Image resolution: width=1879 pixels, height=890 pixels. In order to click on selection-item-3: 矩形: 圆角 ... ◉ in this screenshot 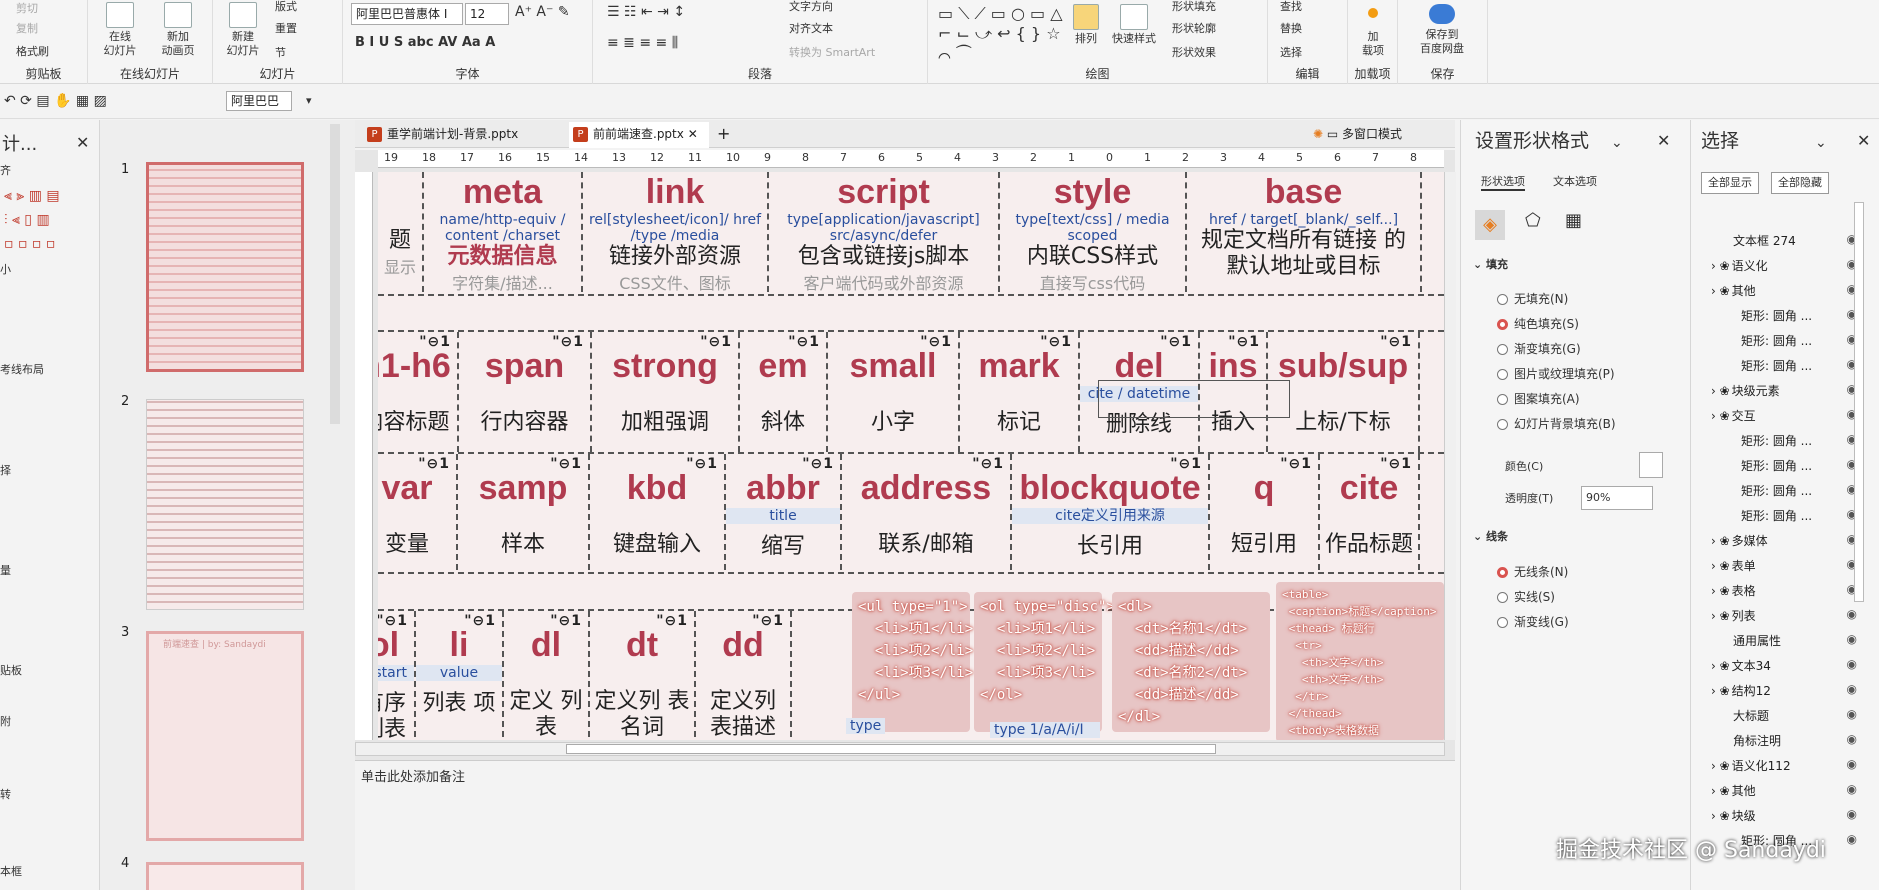, I will do `click(1791, 315)`.